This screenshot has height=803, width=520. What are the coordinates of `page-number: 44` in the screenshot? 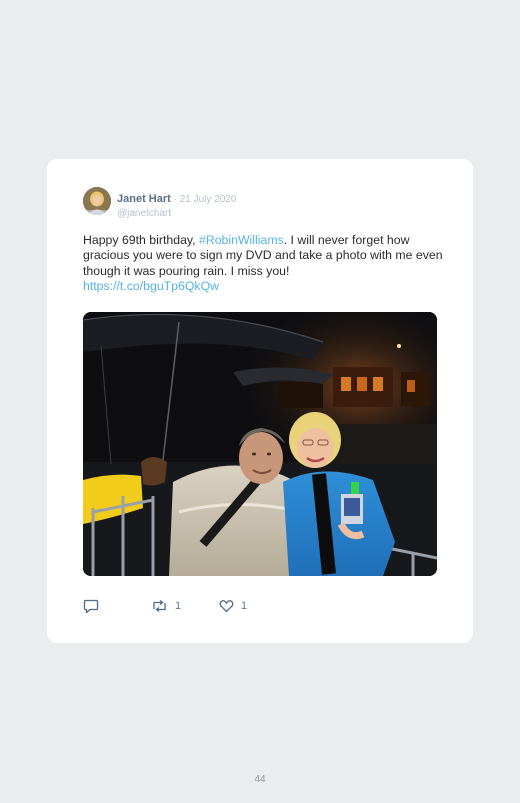 It's located at (260, 779).